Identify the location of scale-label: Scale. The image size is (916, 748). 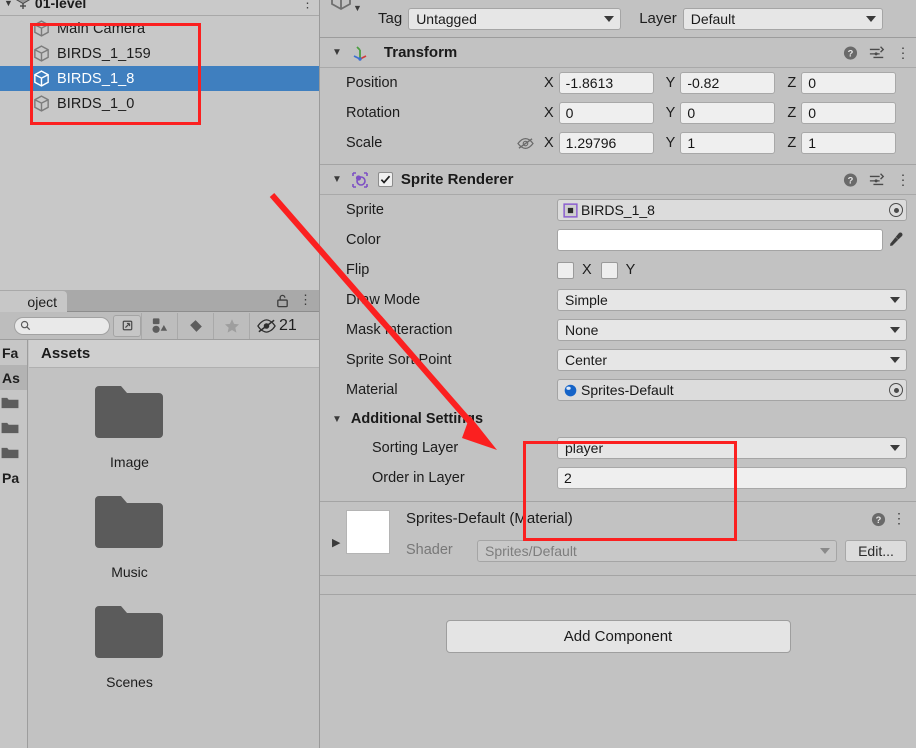
(364, 143).